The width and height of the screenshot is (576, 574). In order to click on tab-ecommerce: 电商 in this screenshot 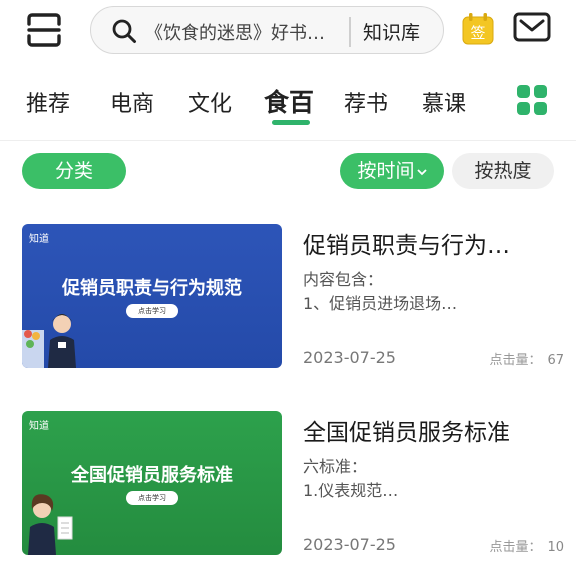, I will do `click(132, 102)`.